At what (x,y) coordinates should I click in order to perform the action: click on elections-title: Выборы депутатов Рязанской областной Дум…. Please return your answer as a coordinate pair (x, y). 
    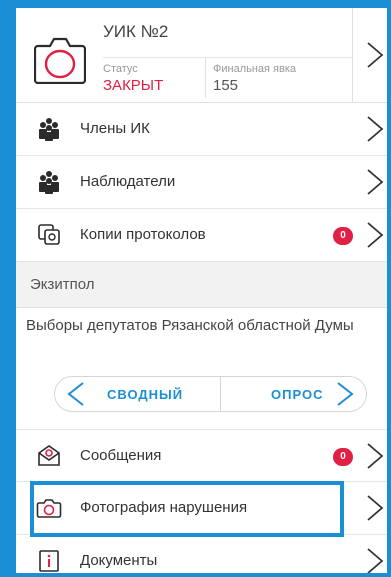
    Looking at the image, I should click on (190, 325).